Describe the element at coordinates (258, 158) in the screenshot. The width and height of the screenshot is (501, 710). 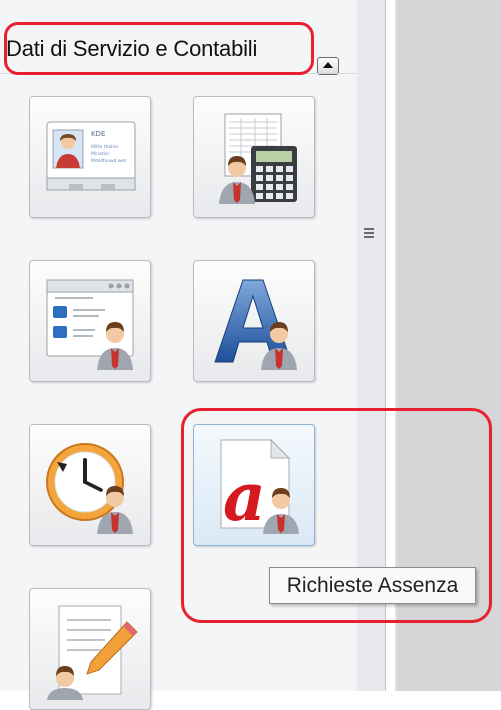
I see `calculator-icon` at that location.